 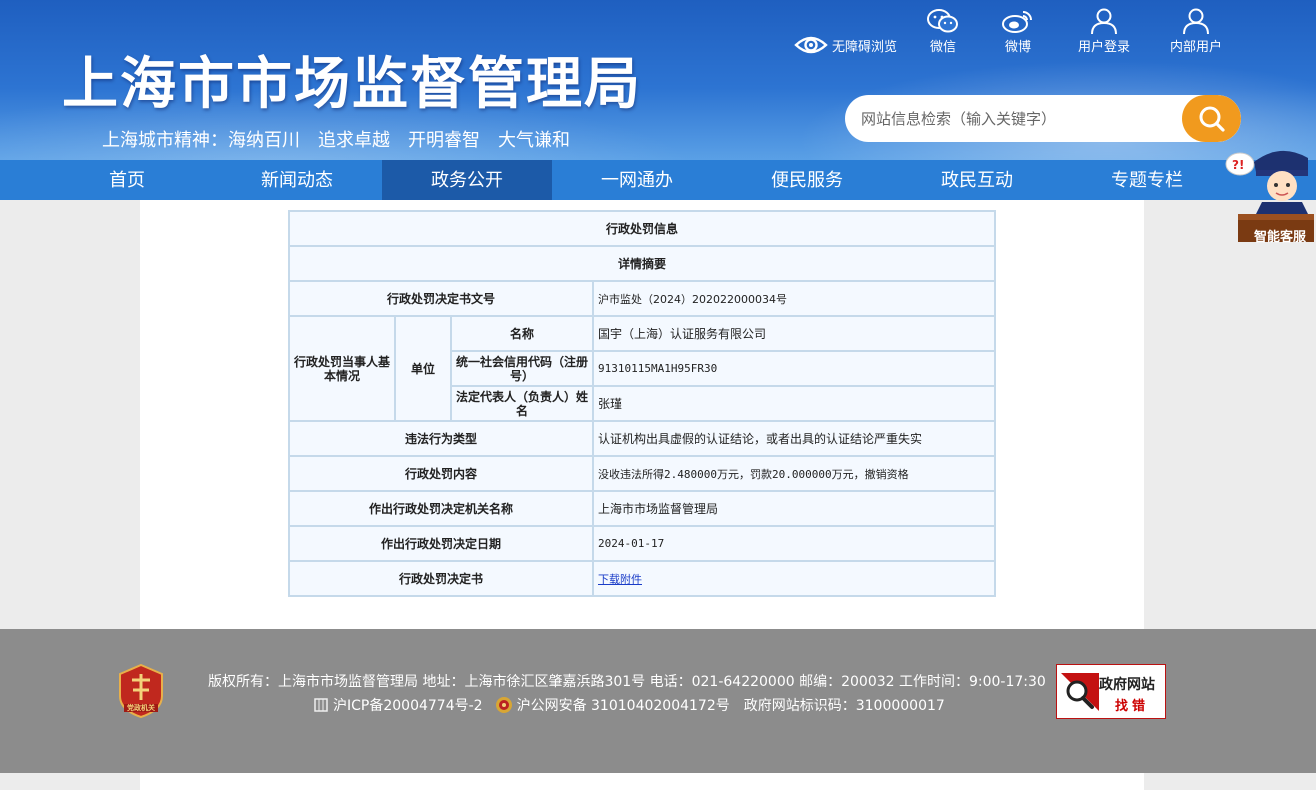 I want to click on wechat-icon, so click(x=942, y=21).